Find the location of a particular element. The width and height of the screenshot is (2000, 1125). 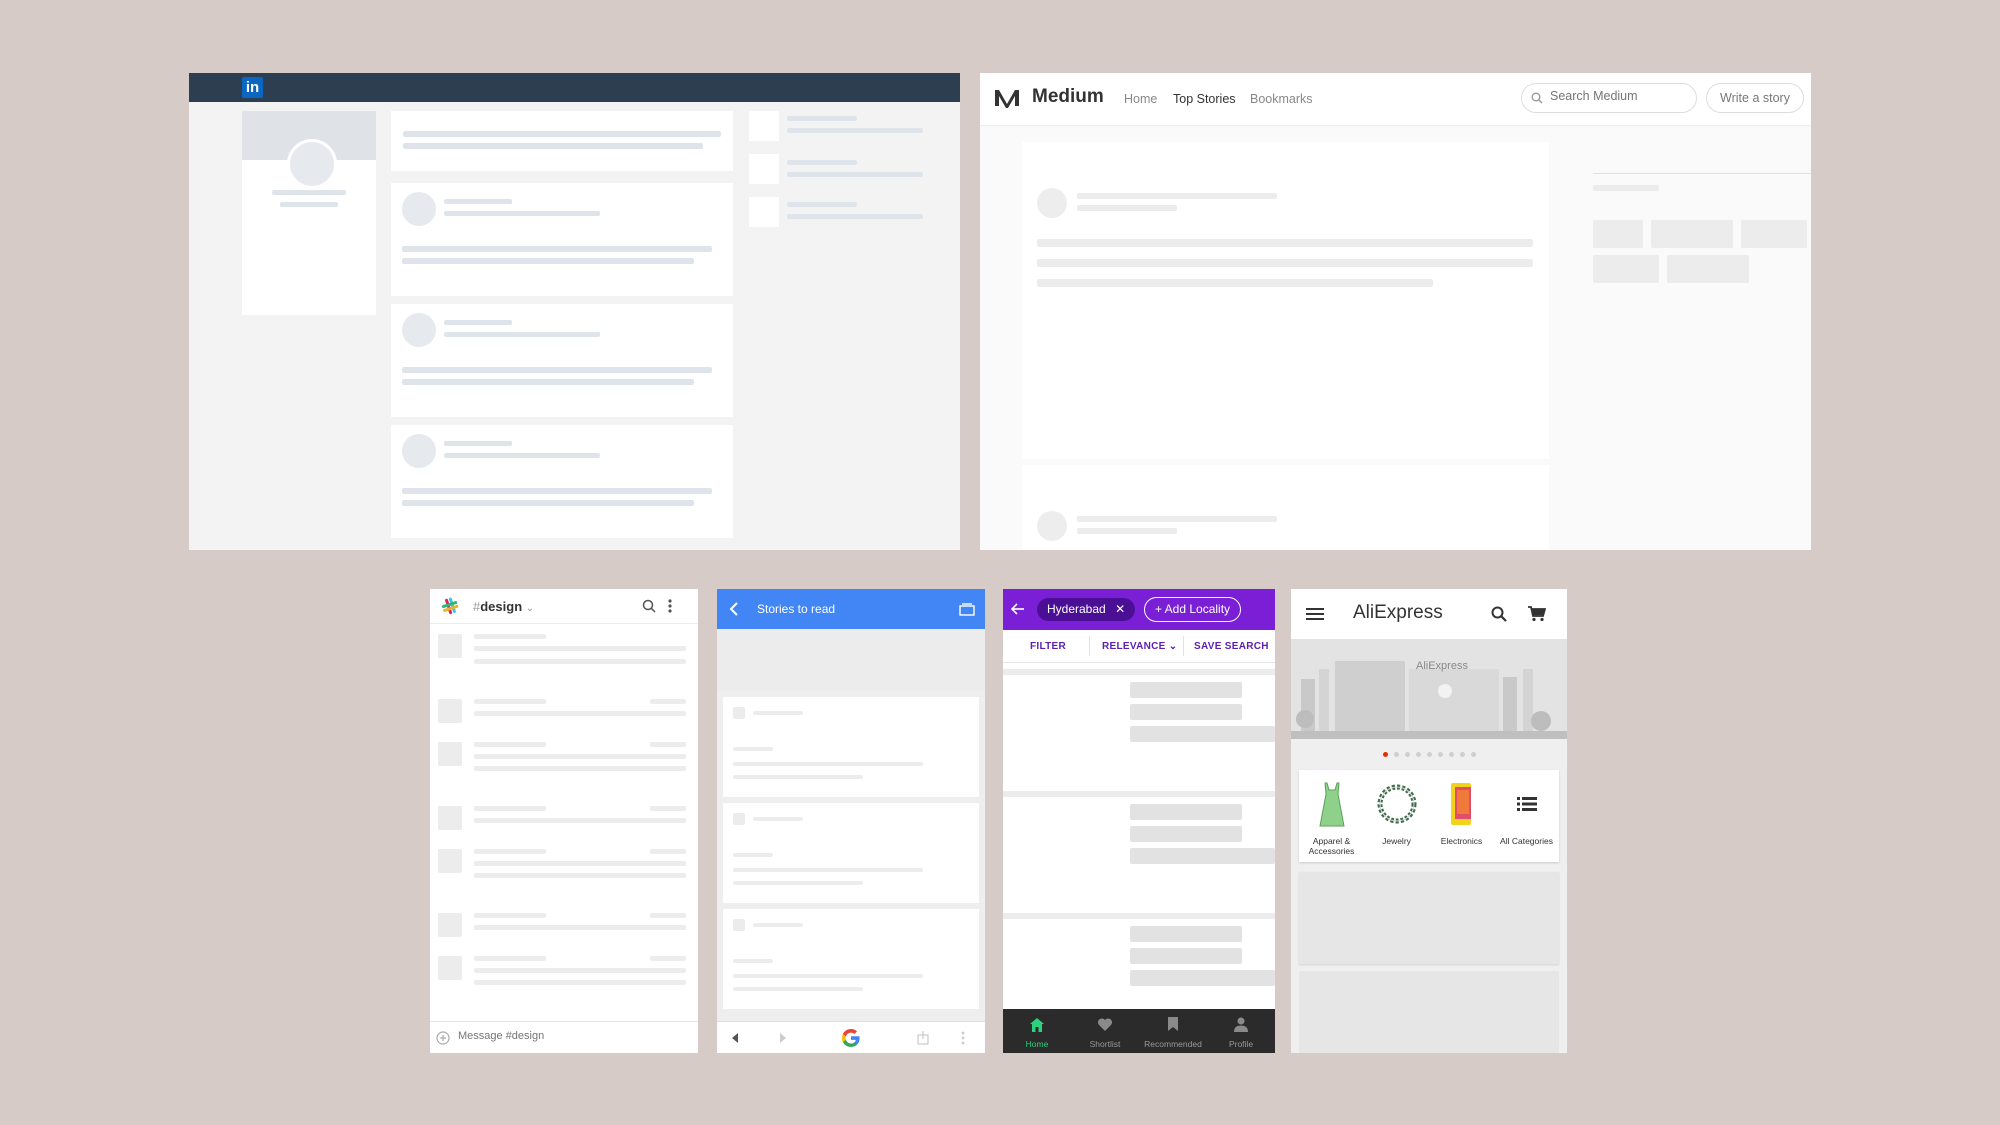

search-box is located at coordinates (1609, 98).